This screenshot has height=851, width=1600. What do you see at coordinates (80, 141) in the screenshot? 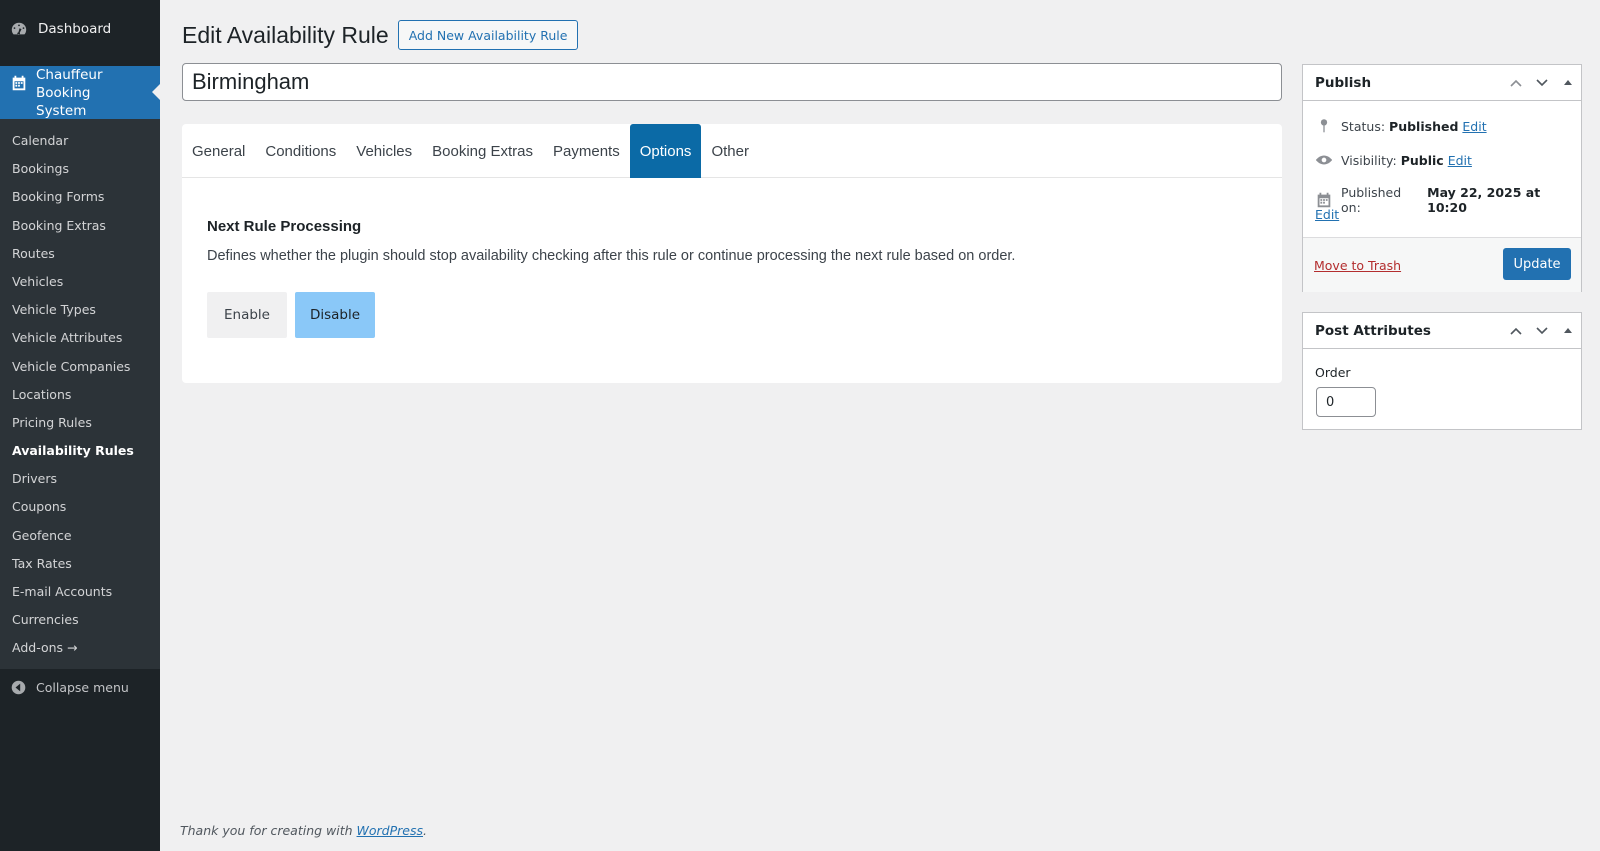
I see `sidebar-item-calendar: Calendar` at bounding box center [80, 141].